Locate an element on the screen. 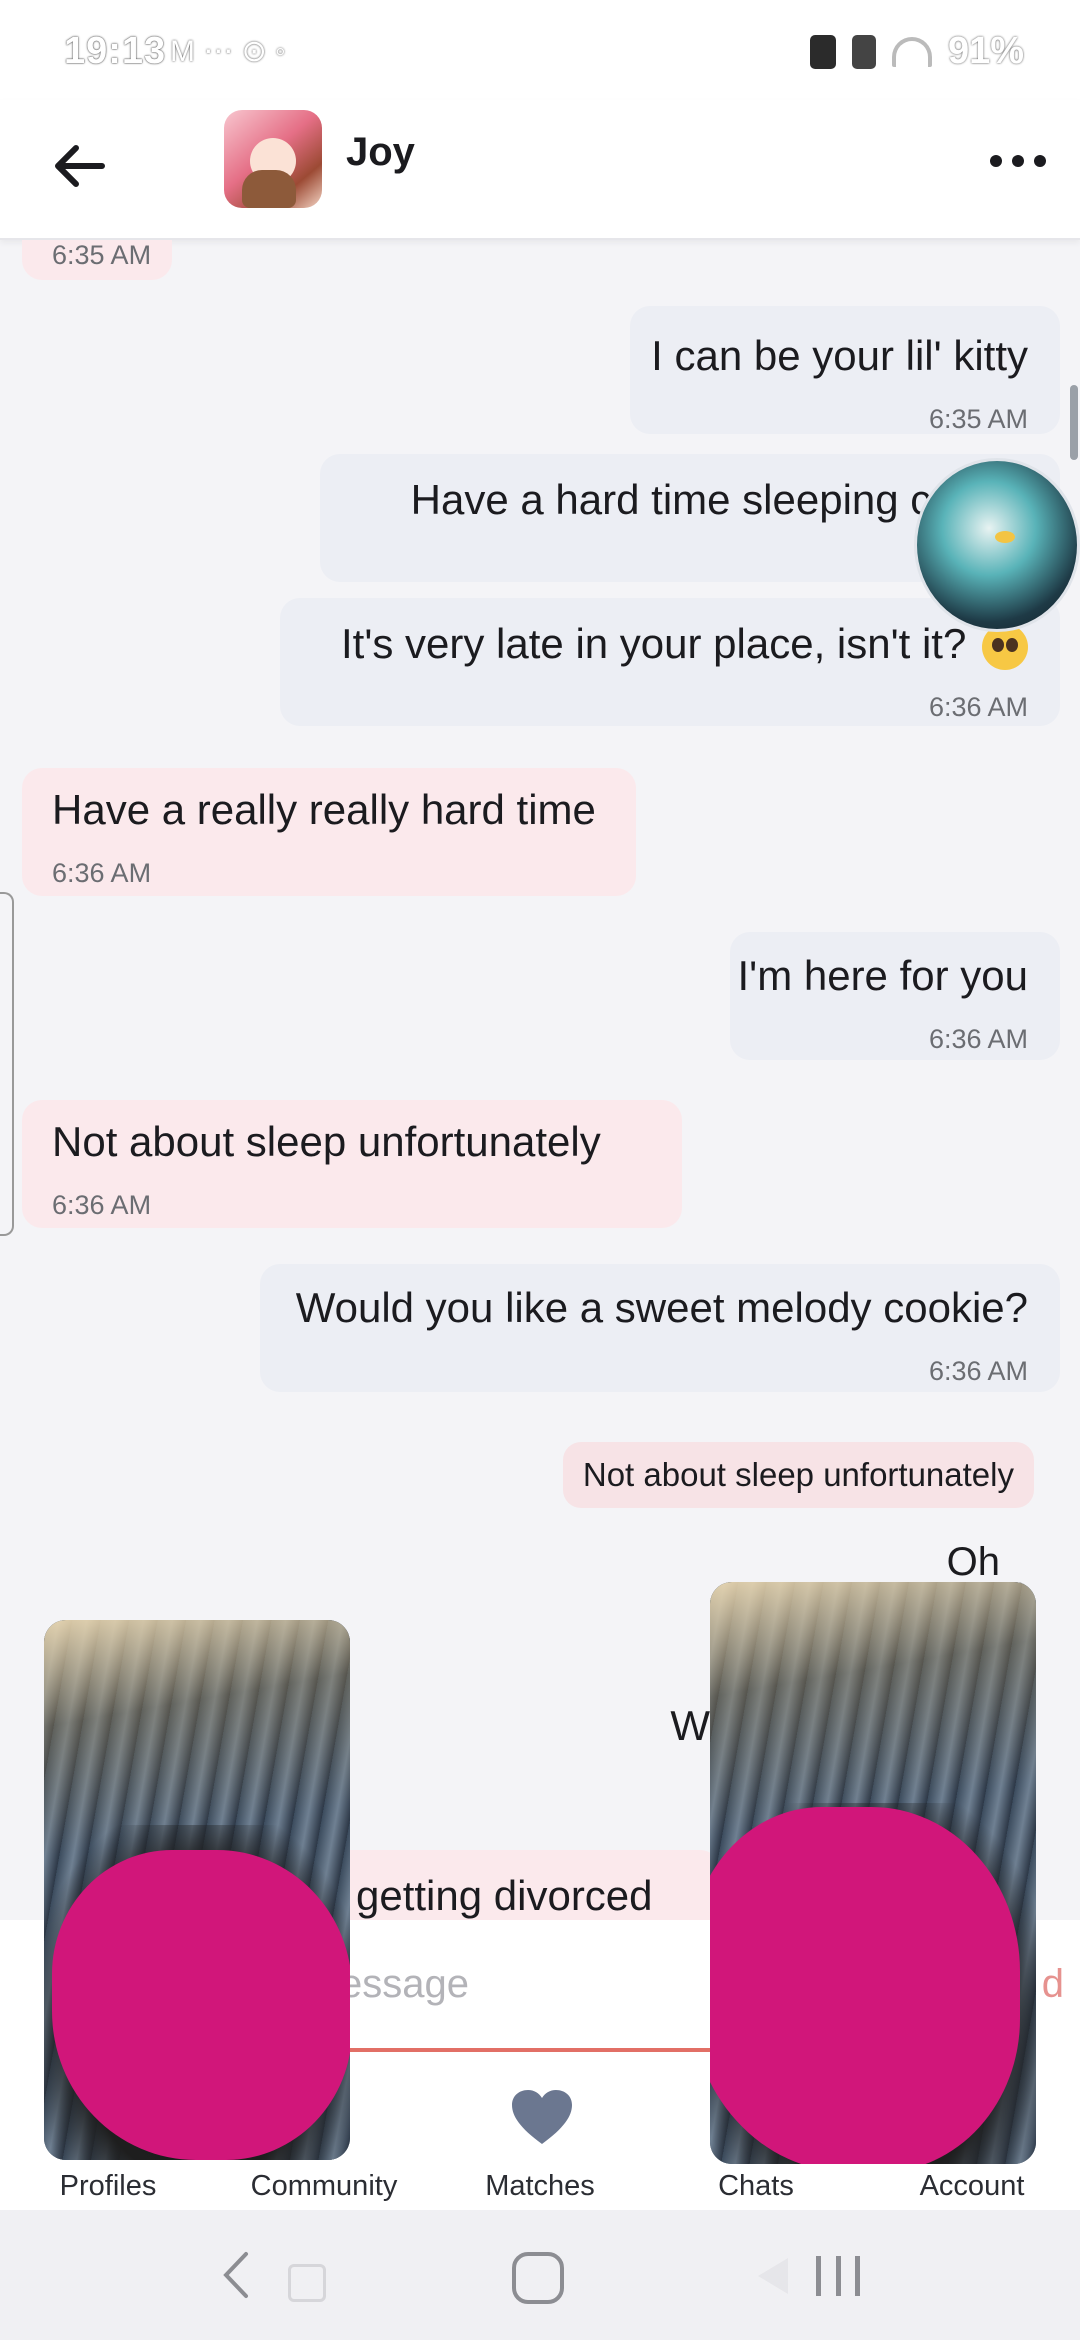  message-text: I'm here for you is located at coordinates (882, 975).